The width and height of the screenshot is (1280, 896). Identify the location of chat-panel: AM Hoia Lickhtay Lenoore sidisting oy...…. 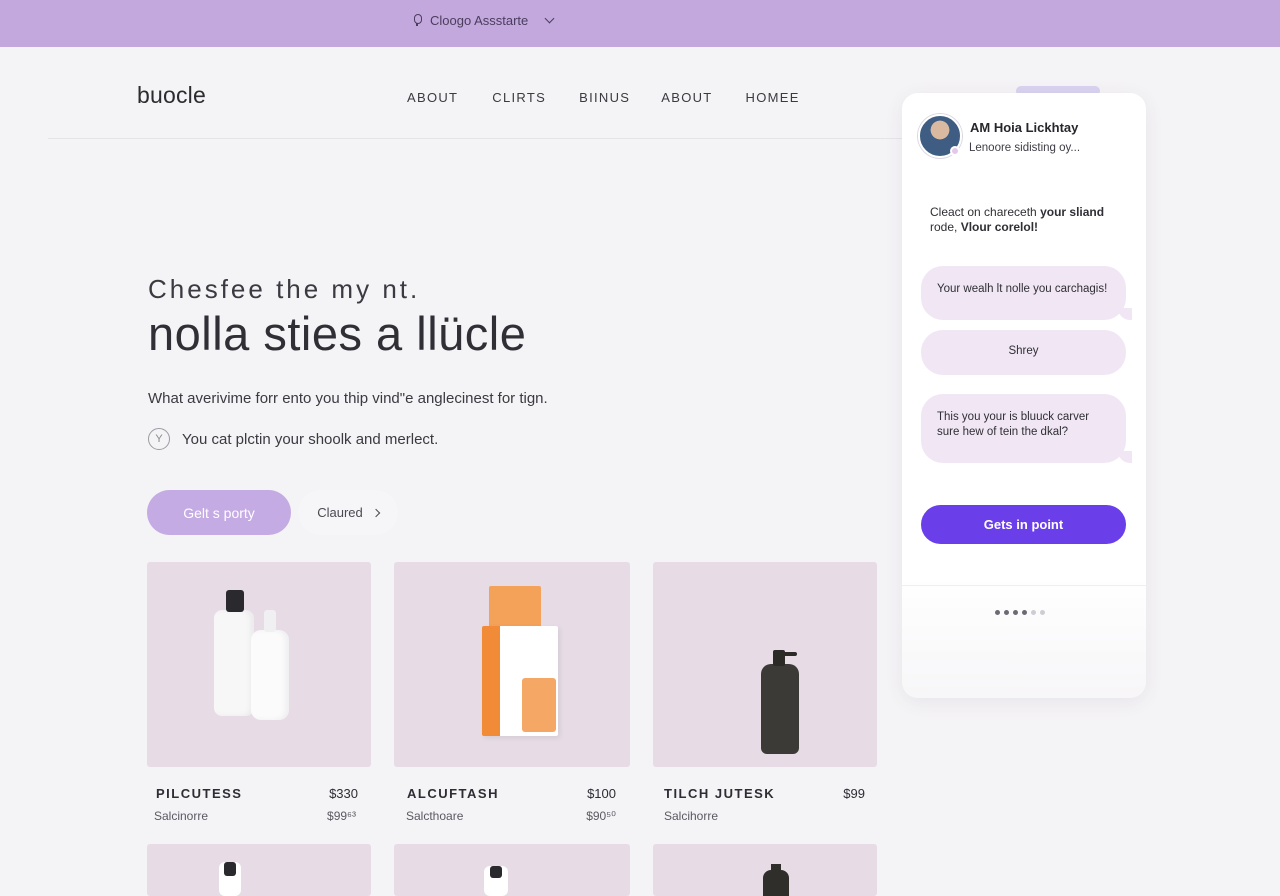
(1024, 395).